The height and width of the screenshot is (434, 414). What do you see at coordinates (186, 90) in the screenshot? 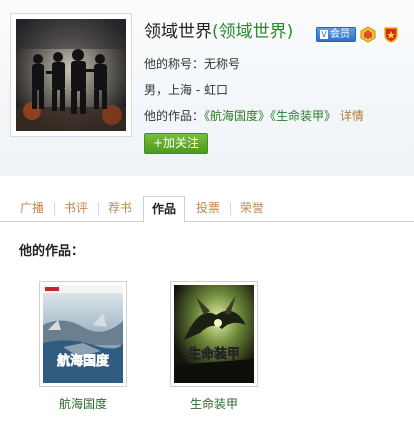
I see `gender-location: 男，上海 - 虹口` at bounding box center [186, 90].